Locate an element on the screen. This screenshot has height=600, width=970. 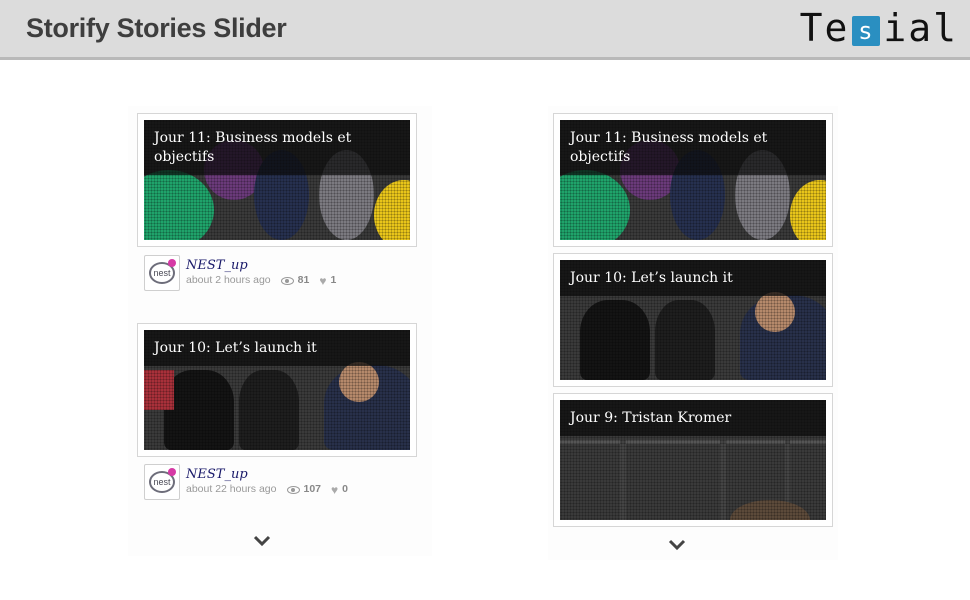
story-meta: nest NEST_up about 2 hours ago 81 ♥ 1 is located at coordinates (240, 273).